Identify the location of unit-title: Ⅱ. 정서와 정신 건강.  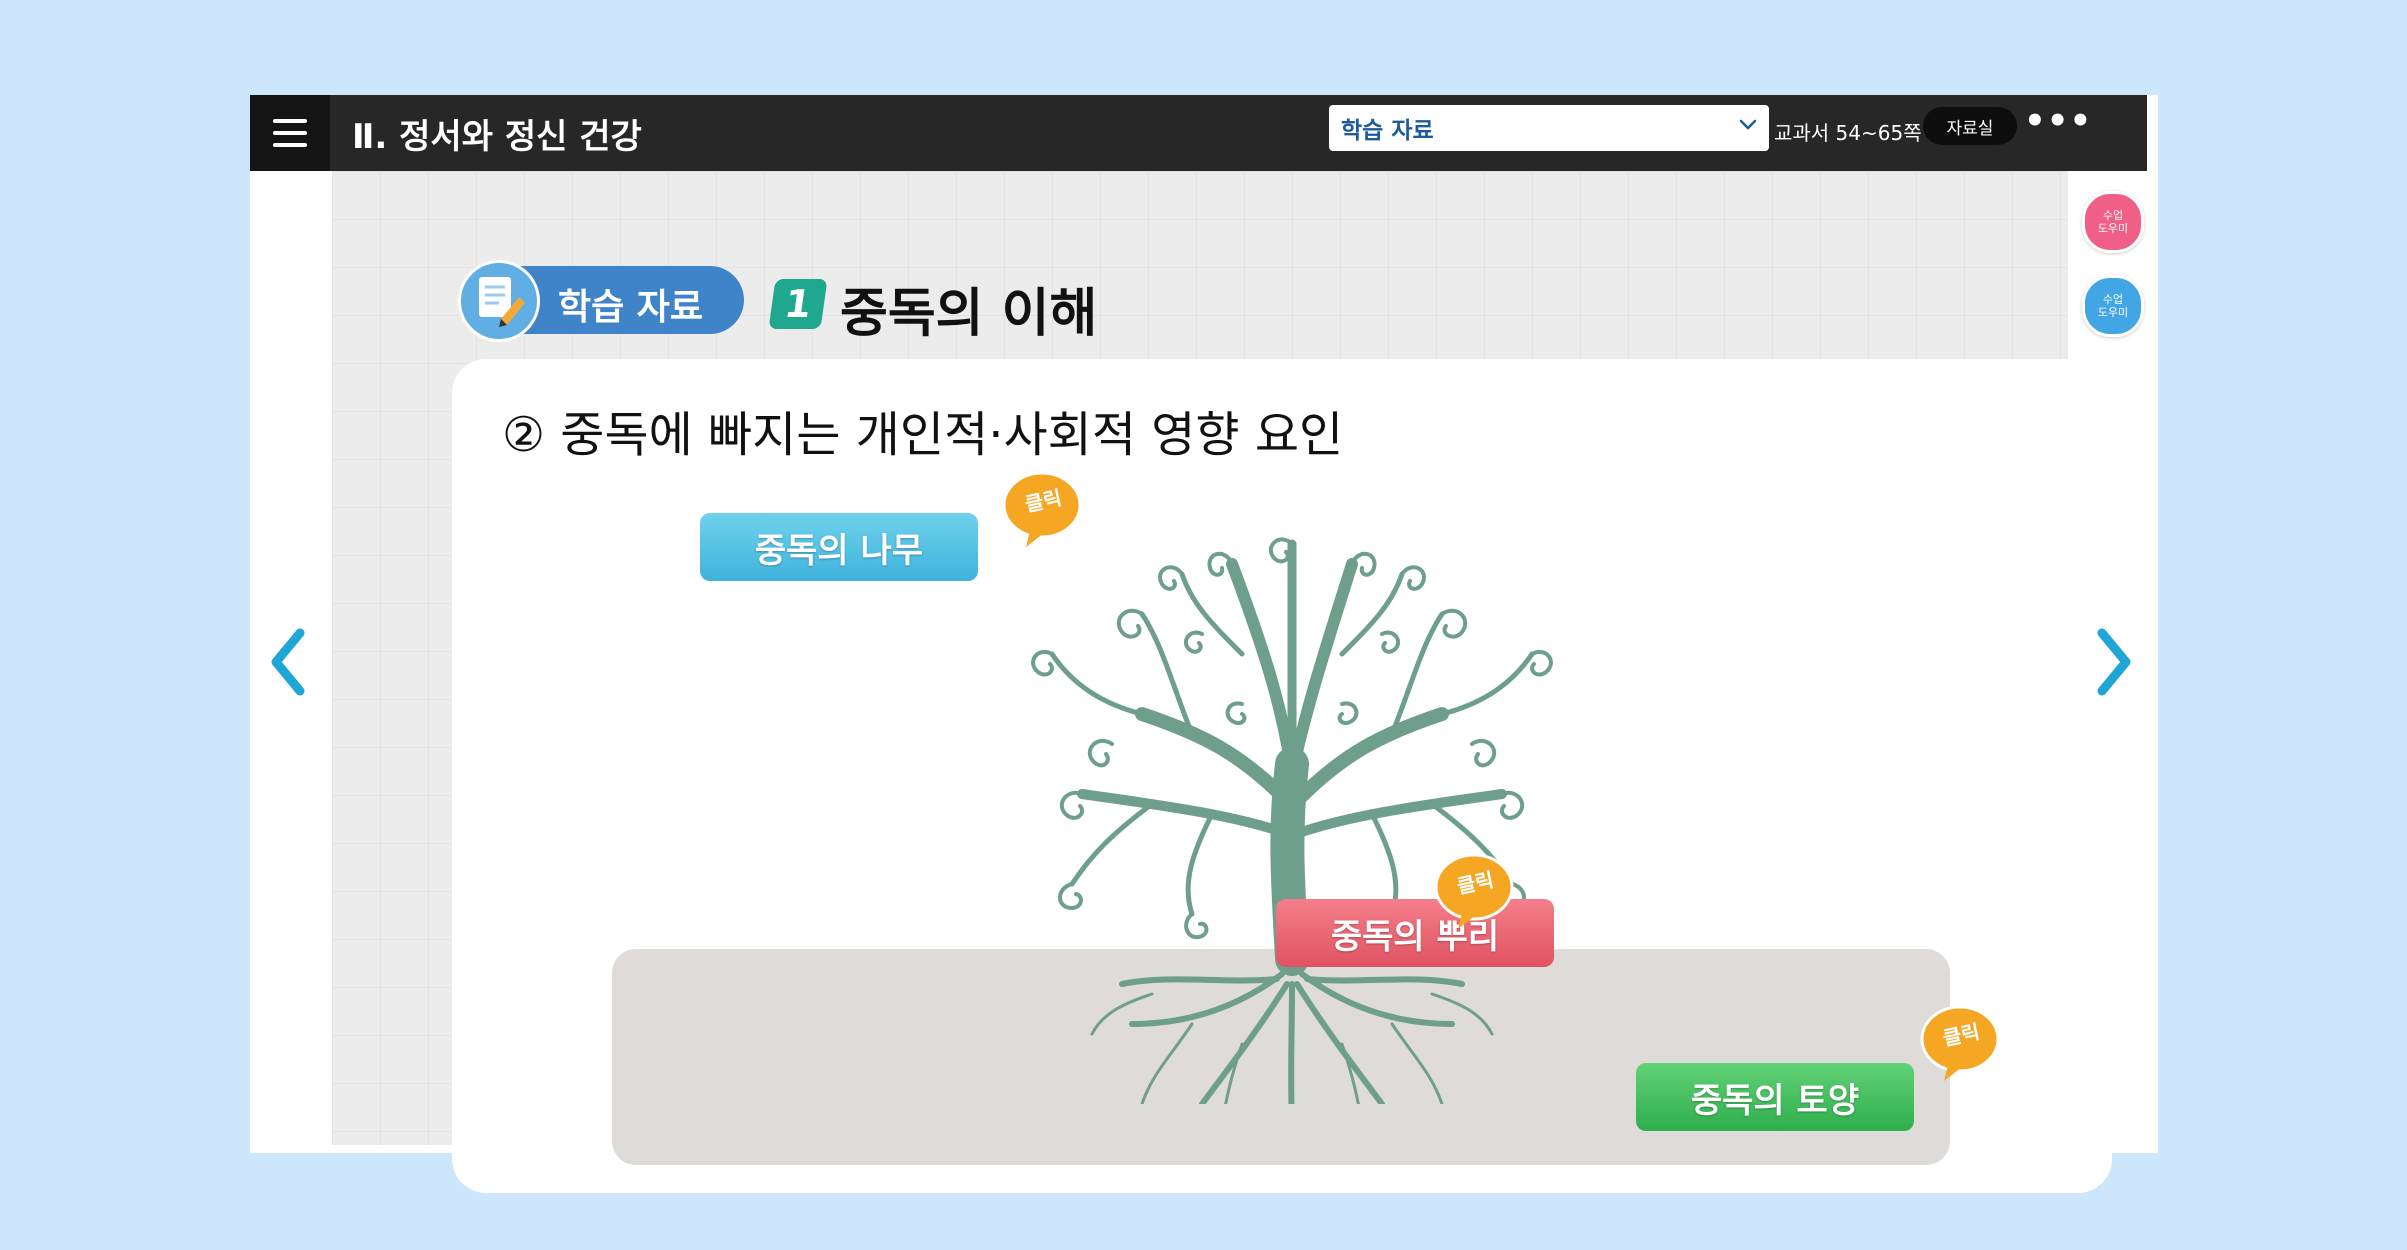
(497, 137).